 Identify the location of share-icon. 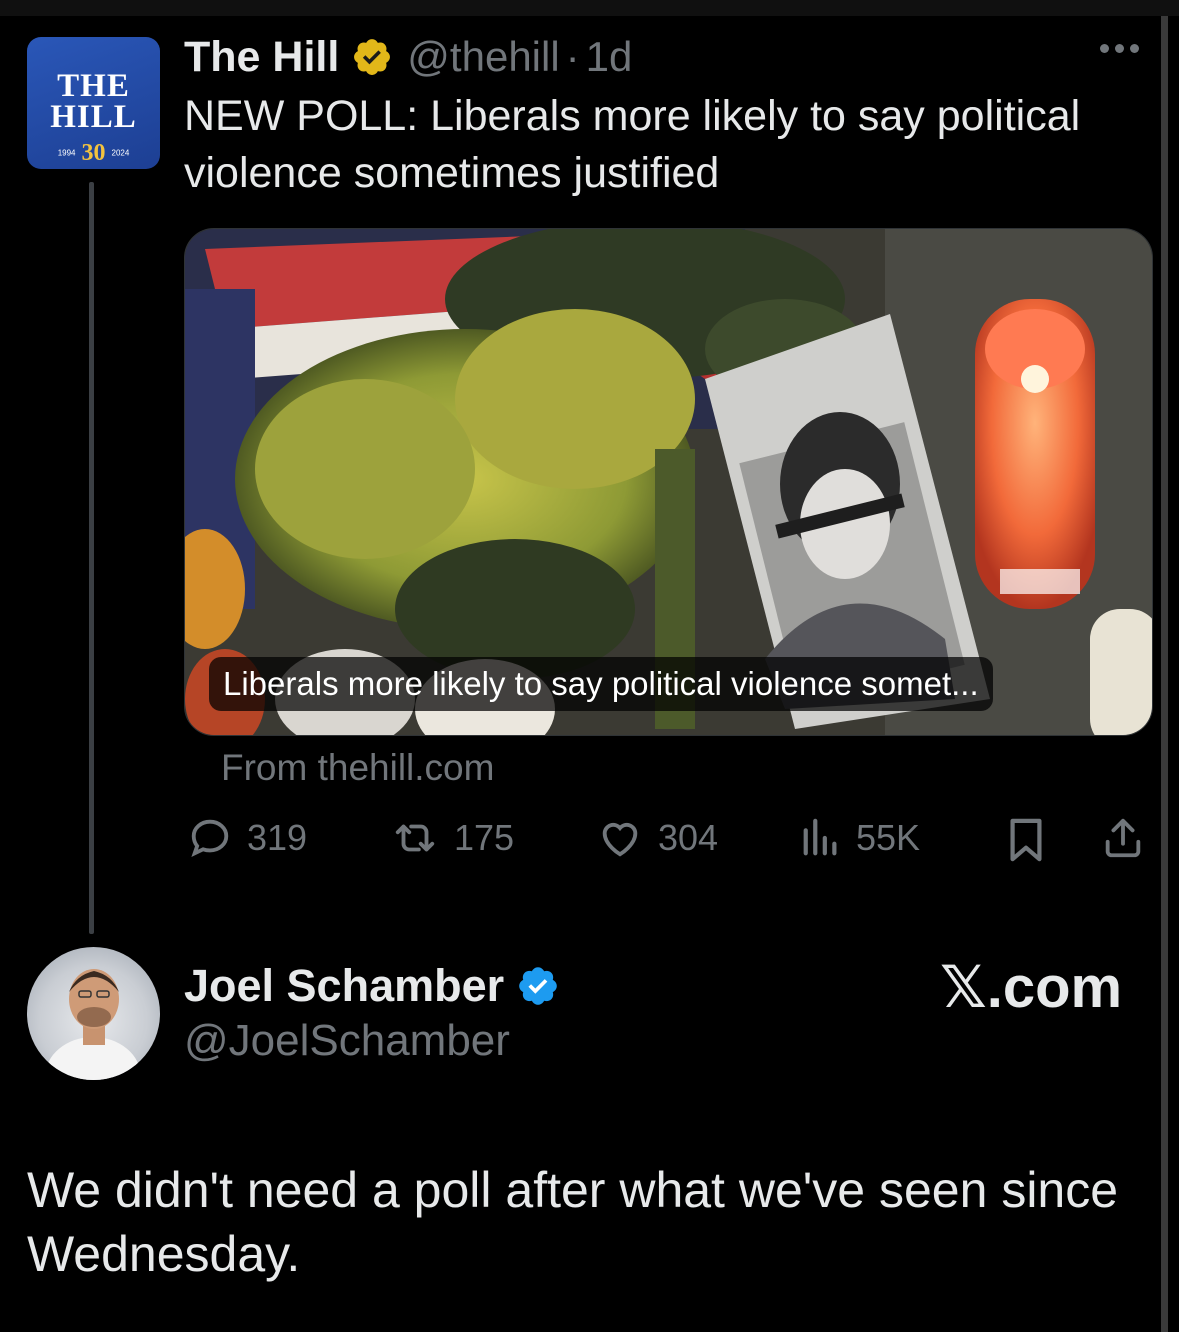
(1123, 838).